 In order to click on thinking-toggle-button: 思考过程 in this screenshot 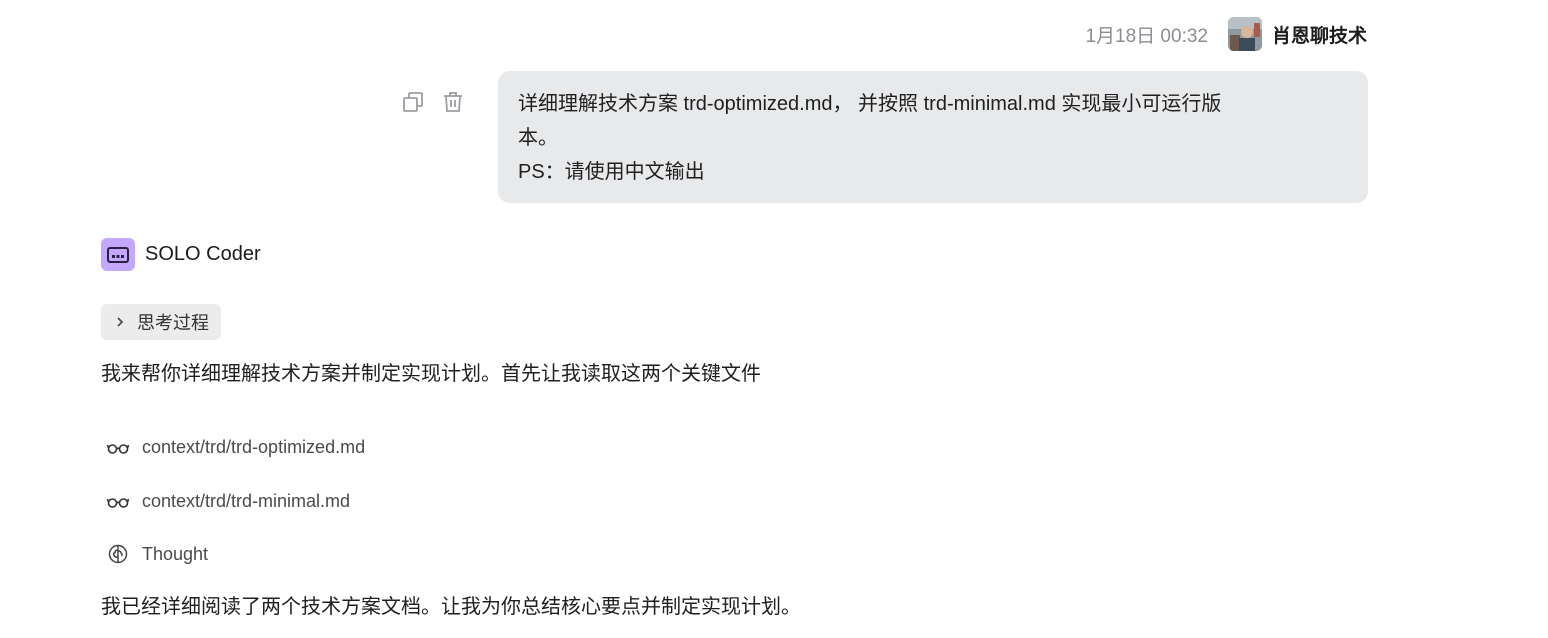, I will do `click(161, 322)`.